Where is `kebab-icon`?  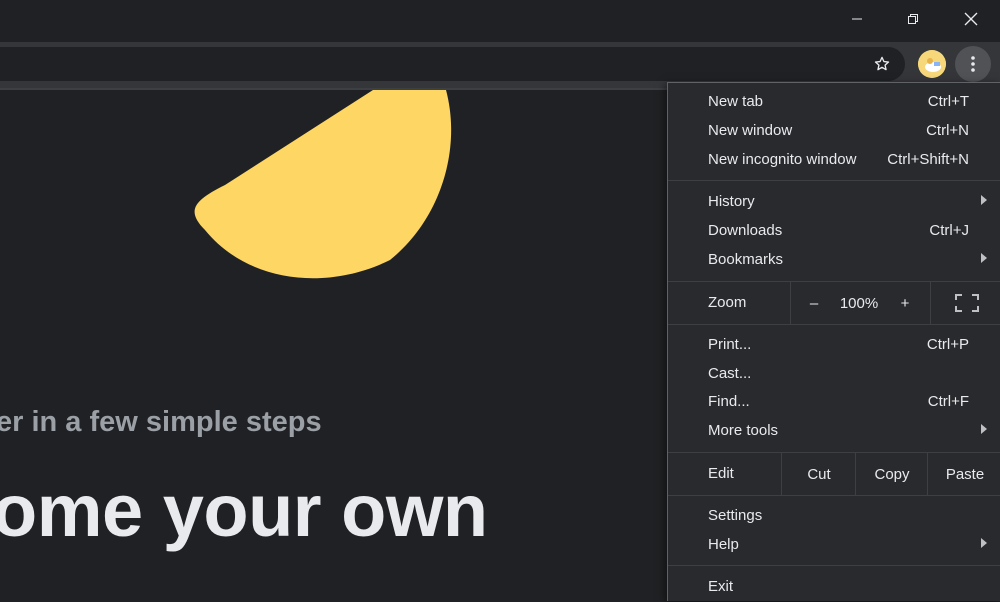
kebab-icon is located at coordinates (973, 64).